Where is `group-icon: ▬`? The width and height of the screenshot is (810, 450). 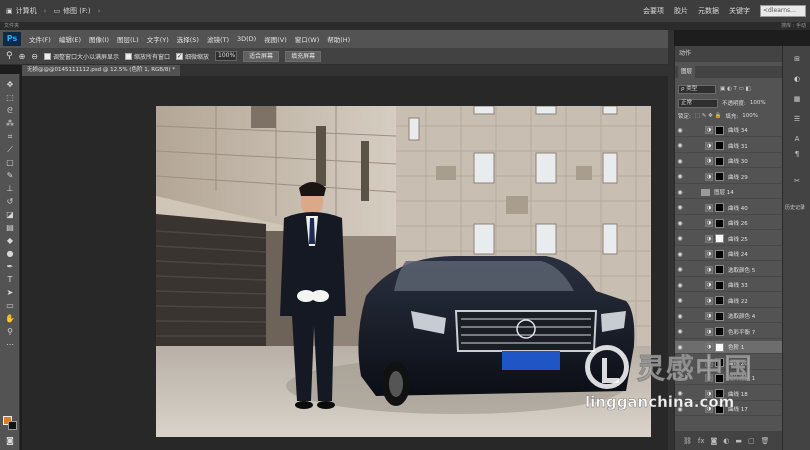
group-icon: ▬ is located at coordinates (738, 441).